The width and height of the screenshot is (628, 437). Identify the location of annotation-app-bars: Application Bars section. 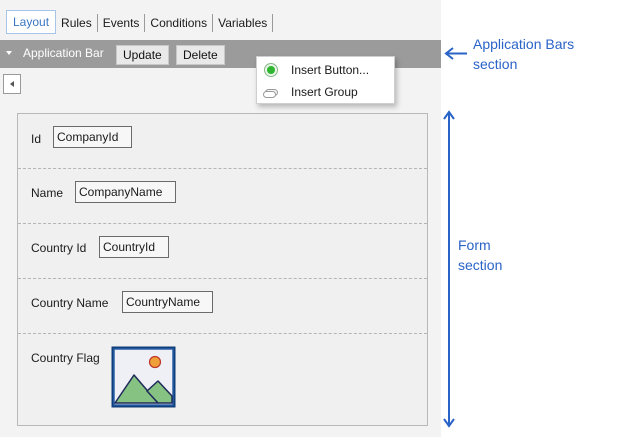
(523, 54).